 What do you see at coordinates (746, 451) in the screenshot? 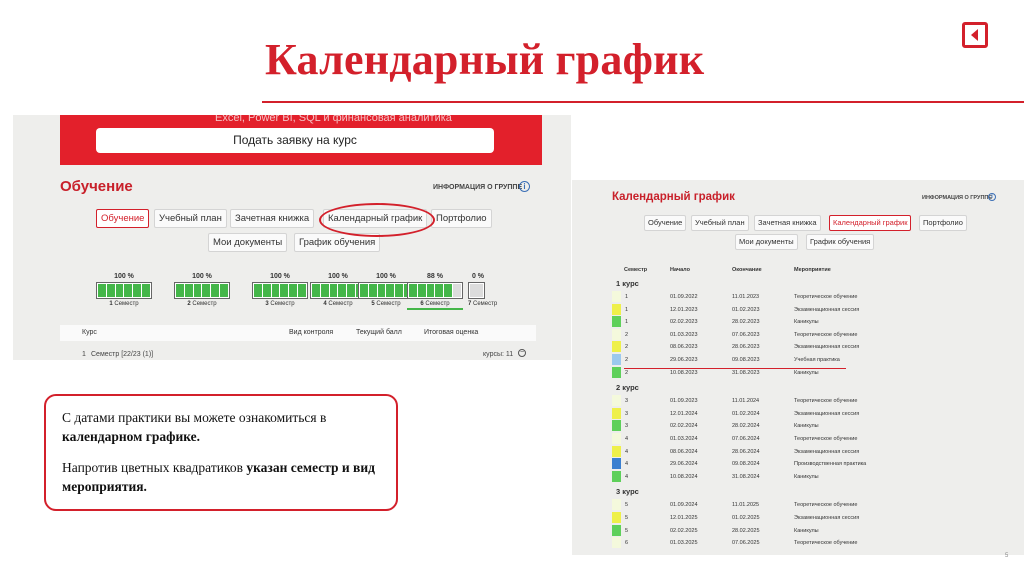
I see `cell-end: 28.06.2024` at bounding box center [746, 451].